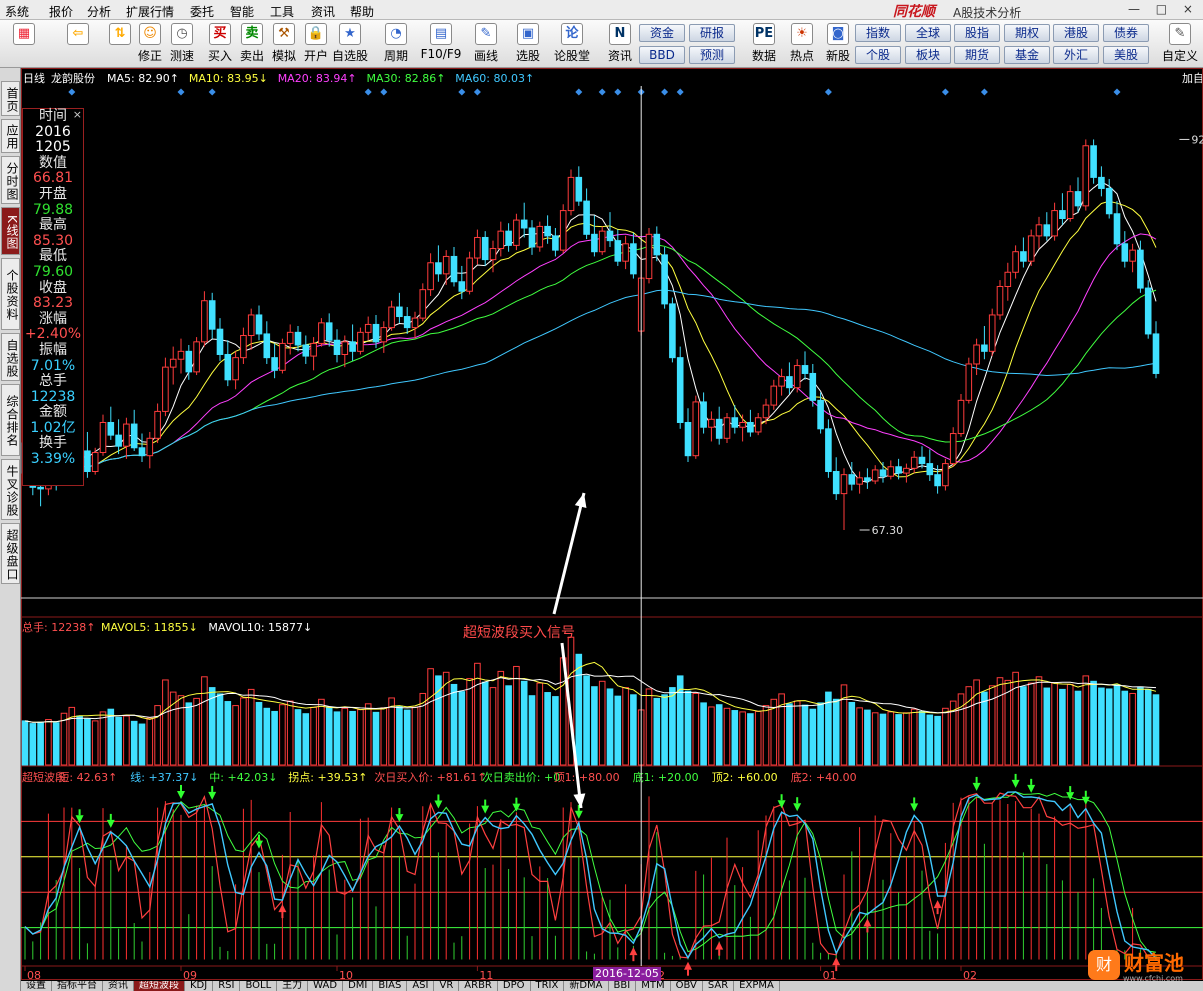  What do you see at coordinates (1076, 33) in the screenshot?
I see `quick-button-0-6: 港股` at bounding box center [1076, 33].